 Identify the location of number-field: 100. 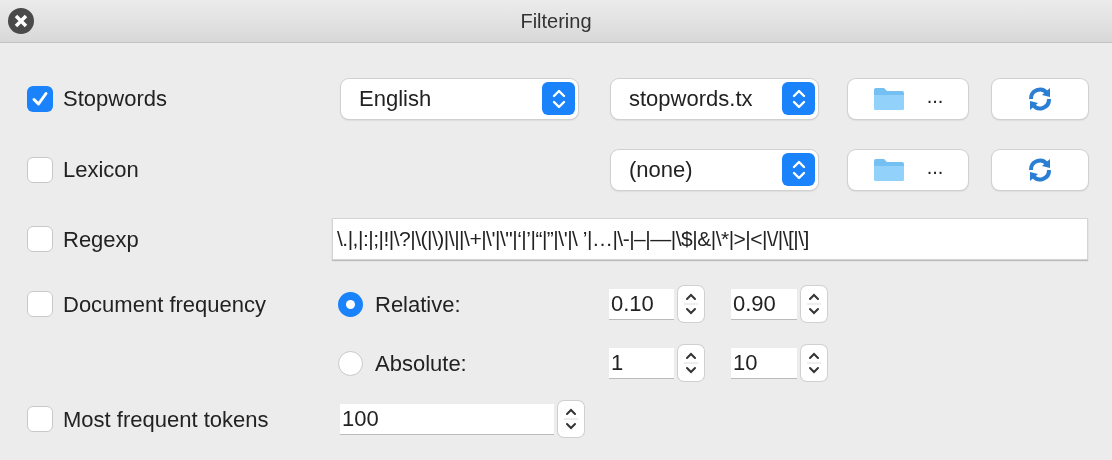
(447, 419).